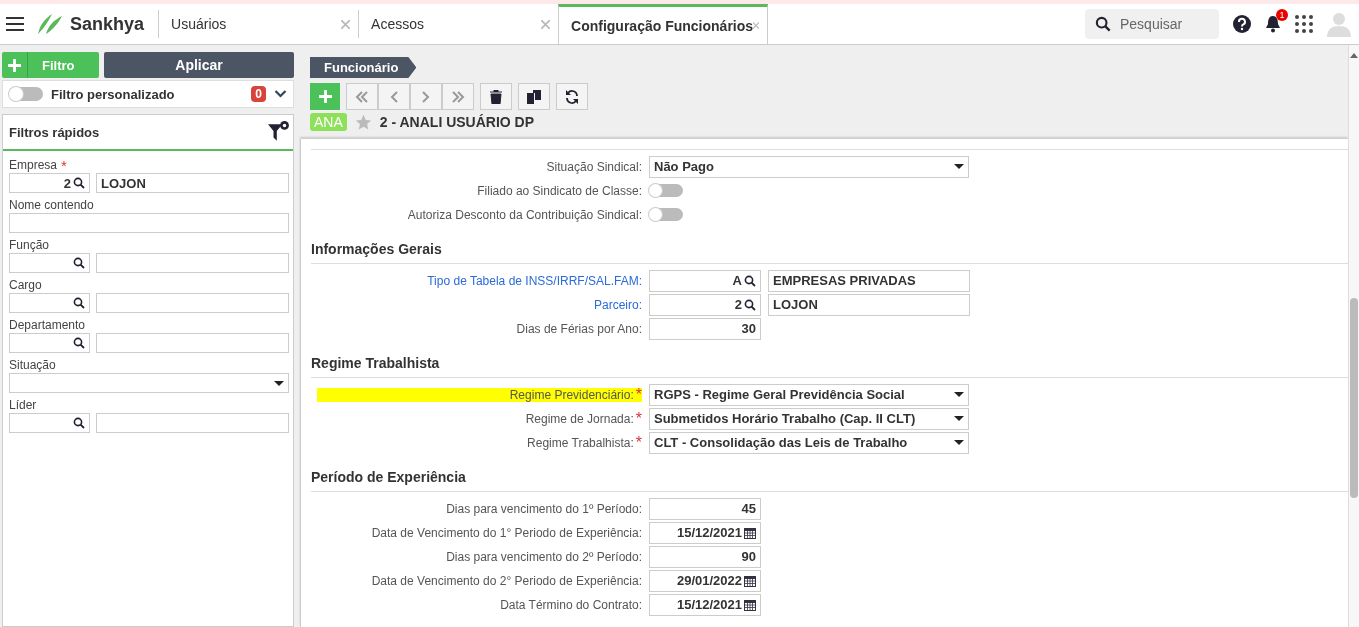 The width and height of the screenshot is (1359, 627). Describe the element at coordinates (705, 556) in the screenshot. I see `number-field: 90` at that location.